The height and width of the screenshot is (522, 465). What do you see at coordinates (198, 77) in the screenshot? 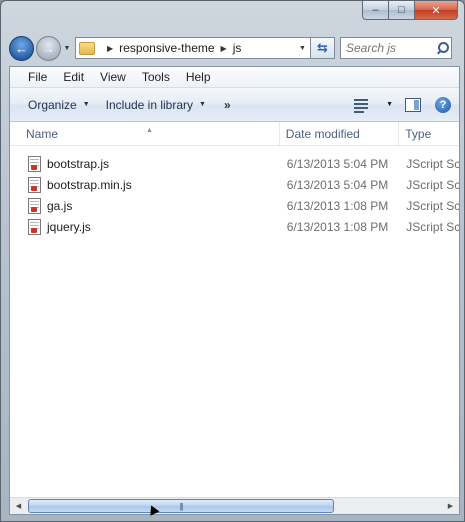
I see `menu-help: Help` at bounding box center [198, 77].